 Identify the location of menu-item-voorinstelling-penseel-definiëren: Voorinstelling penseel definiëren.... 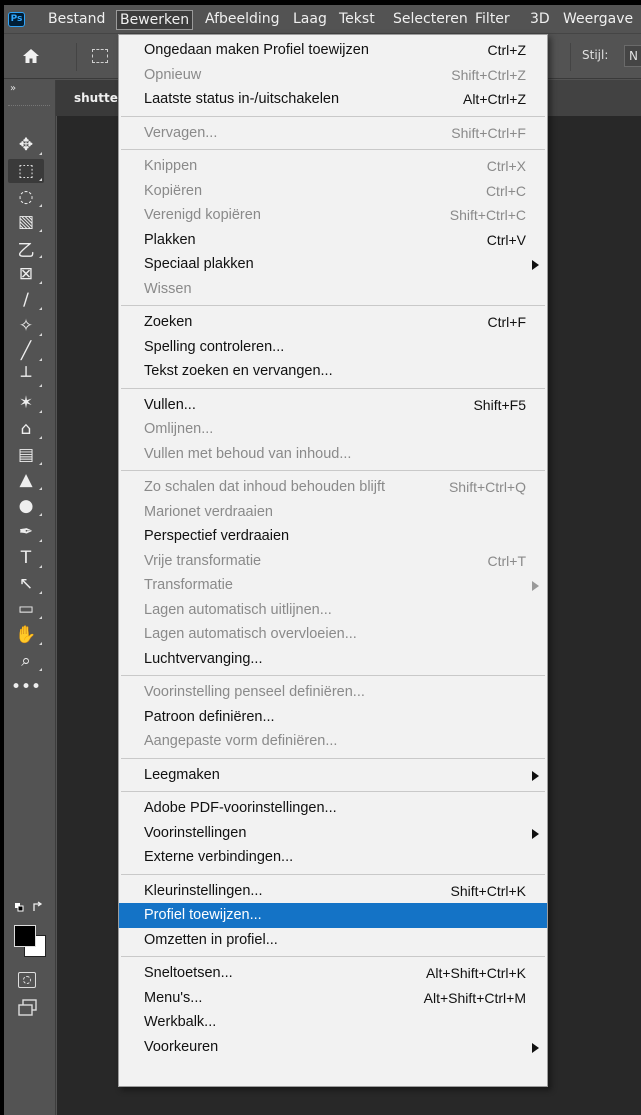
(333, 692).